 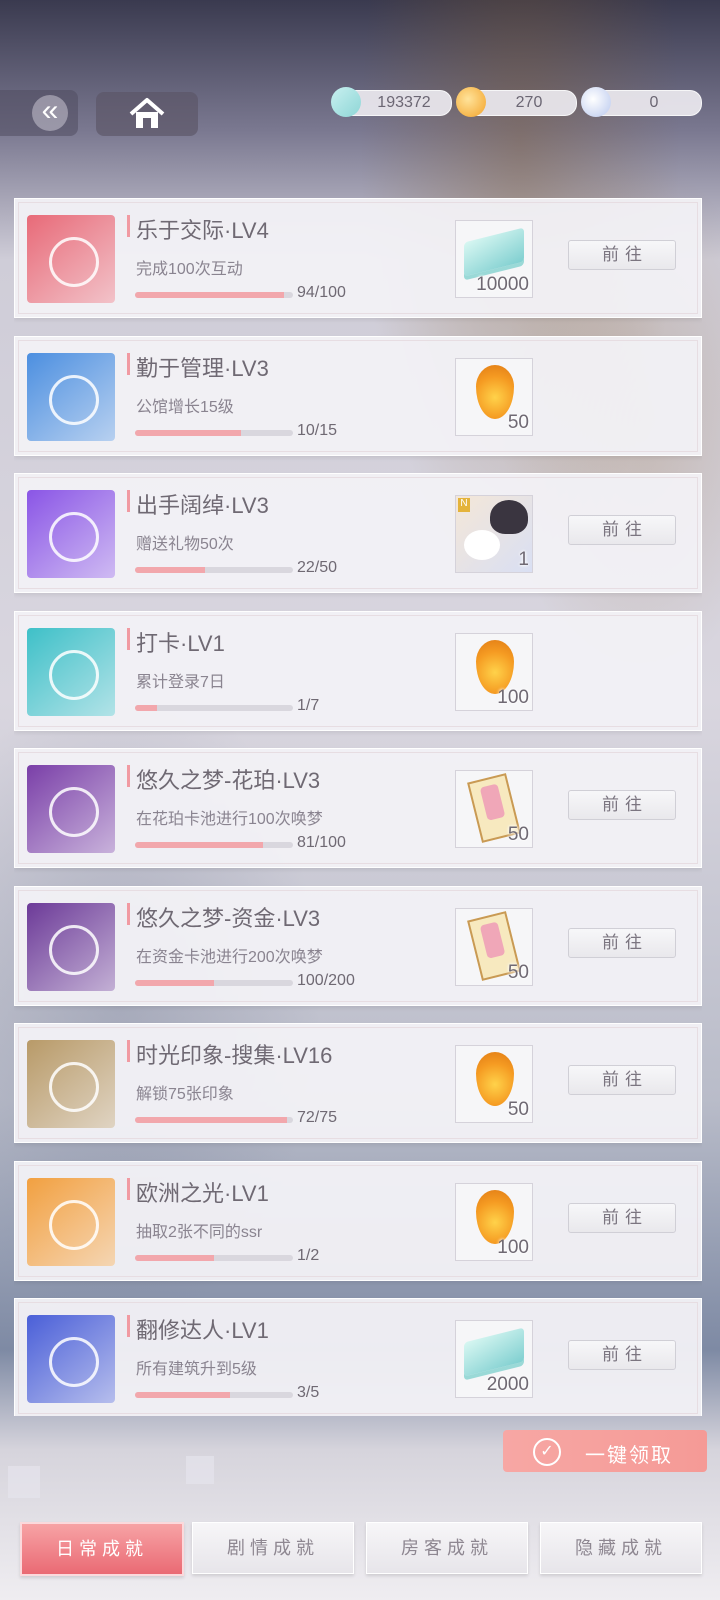 I want to click on card-border, so click(x=358, y=670).